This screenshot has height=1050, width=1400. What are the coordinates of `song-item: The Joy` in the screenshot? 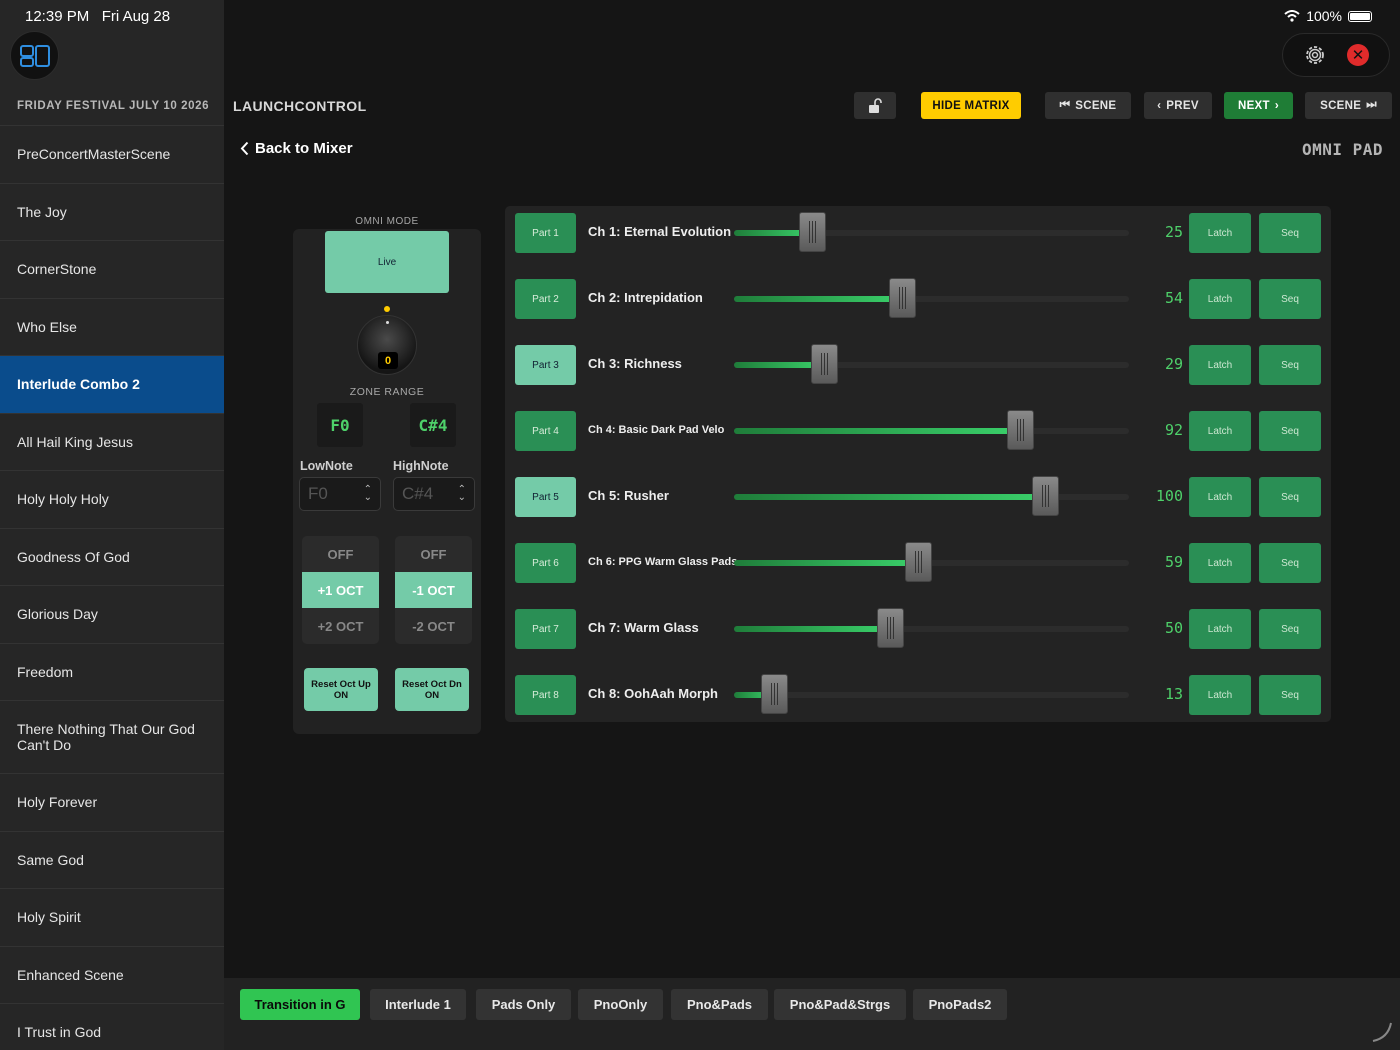 It's located at (112, 212).